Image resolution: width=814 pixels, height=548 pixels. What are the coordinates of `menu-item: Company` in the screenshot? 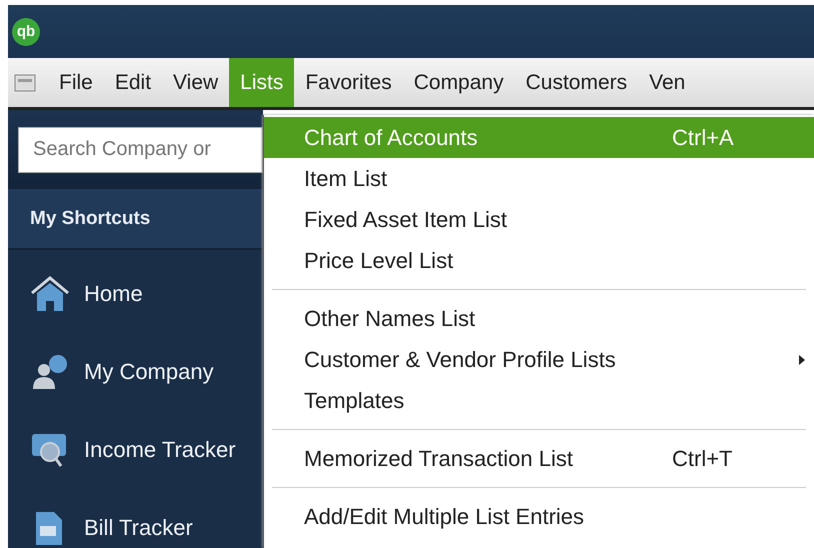 It's located at (458, 82).